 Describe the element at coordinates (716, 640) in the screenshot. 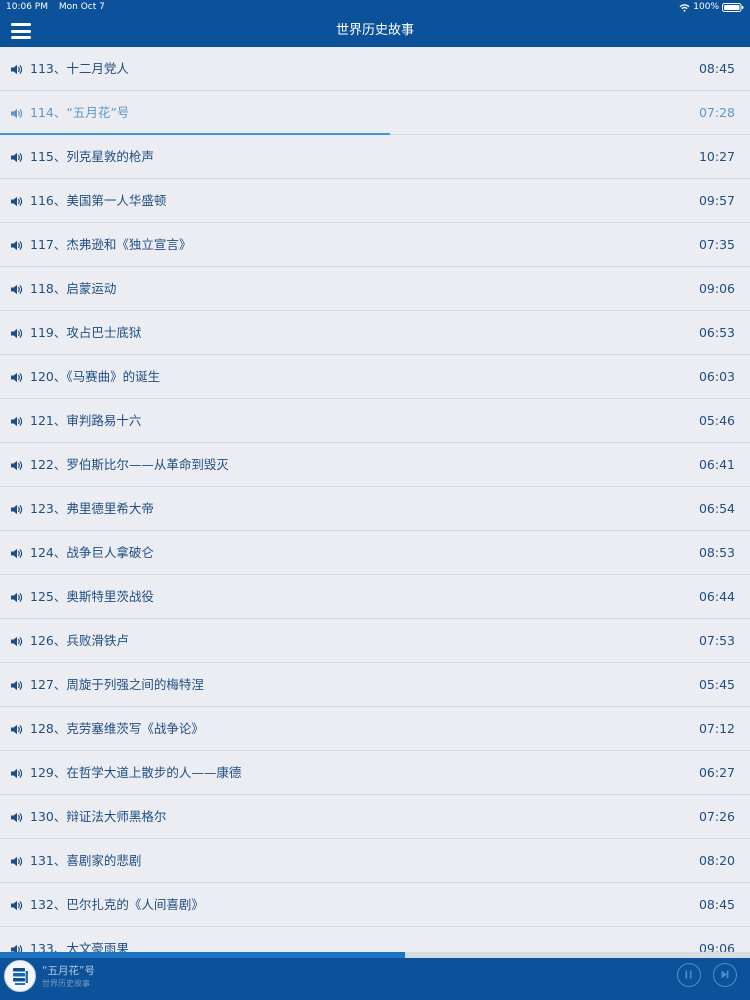

I see `track-duration: 07:53` at that location.